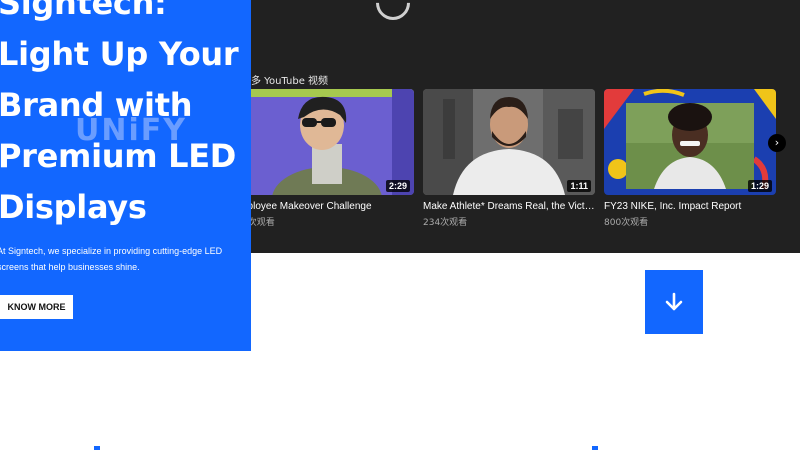  I want to click on video-duration: 1:11, so click(579, 186).